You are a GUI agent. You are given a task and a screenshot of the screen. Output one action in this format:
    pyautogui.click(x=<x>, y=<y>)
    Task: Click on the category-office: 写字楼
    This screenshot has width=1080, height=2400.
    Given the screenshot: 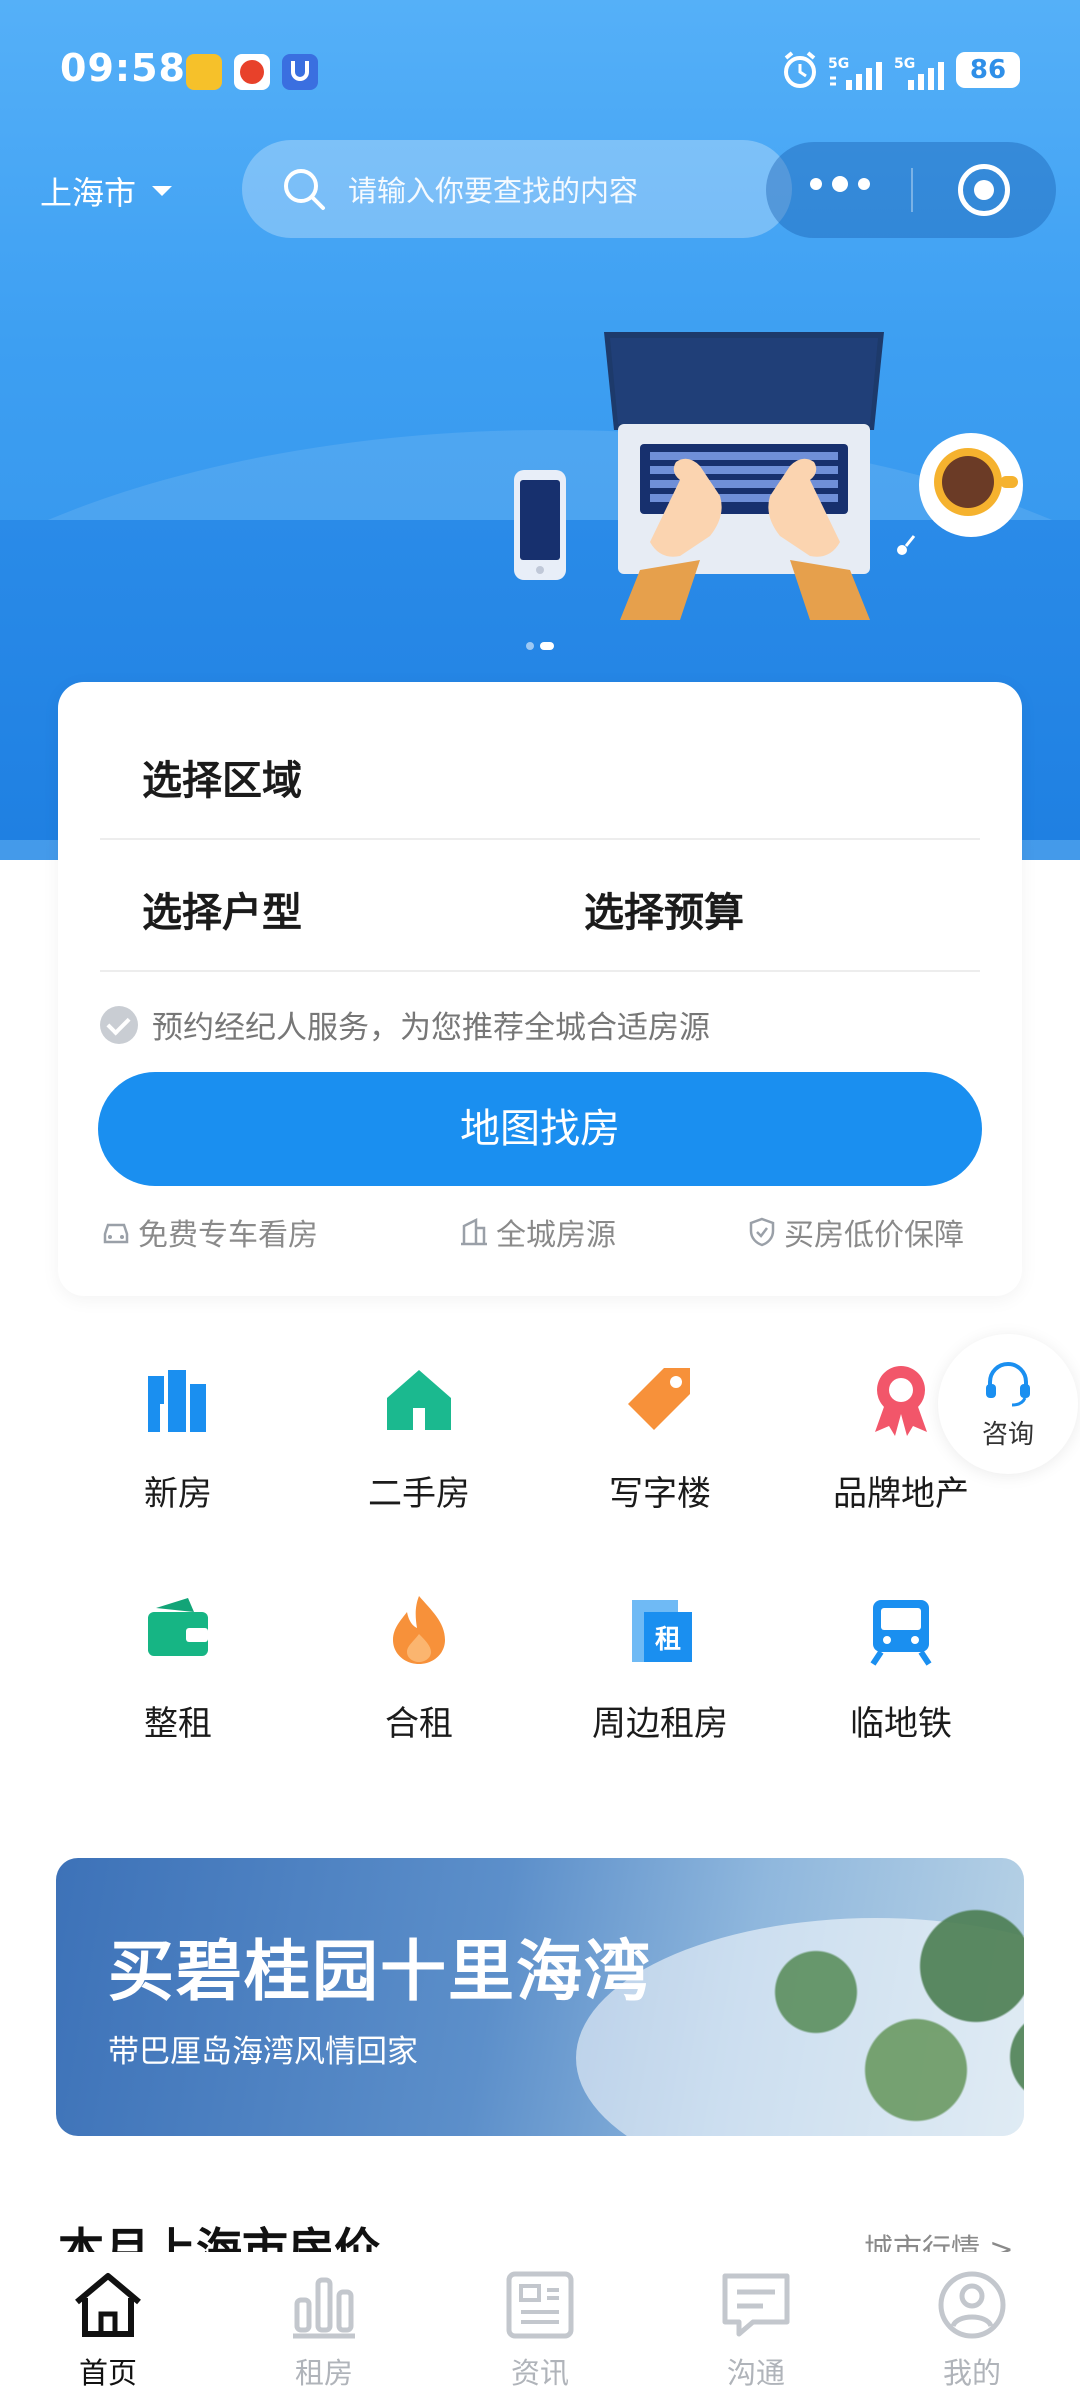 What is the action you would take?
    pyautogui.click(x=660, y=1437)
    